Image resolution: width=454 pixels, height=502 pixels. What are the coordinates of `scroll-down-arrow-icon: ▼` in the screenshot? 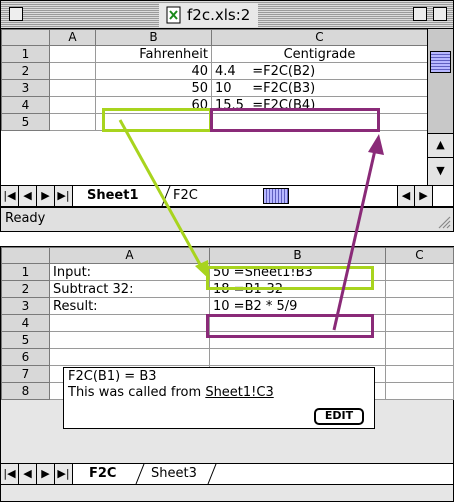 It's located at (440, 171).